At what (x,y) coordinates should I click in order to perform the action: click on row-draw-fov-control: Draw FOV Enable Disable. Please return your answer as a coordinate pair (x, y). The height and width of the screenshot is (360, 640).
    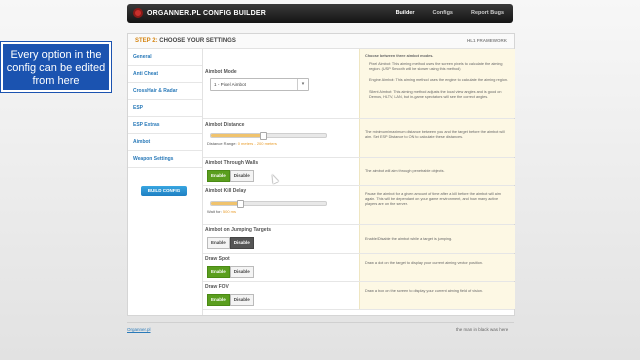
    Looking at the image, I should click on (281, 295).